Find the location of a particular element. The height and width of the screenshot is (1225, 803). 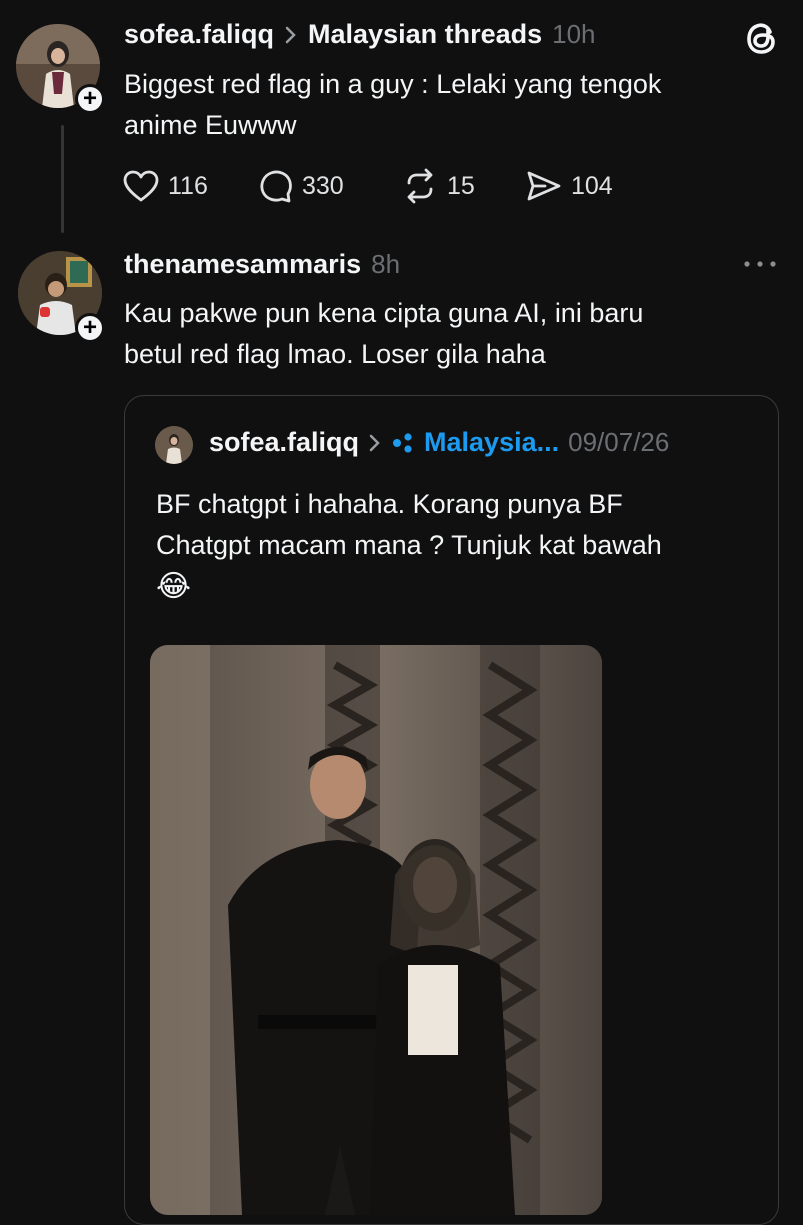

quoted-text-line-1: BF chatgpt i hahaha. Korang punya BF is located at coordinates (389, 504).